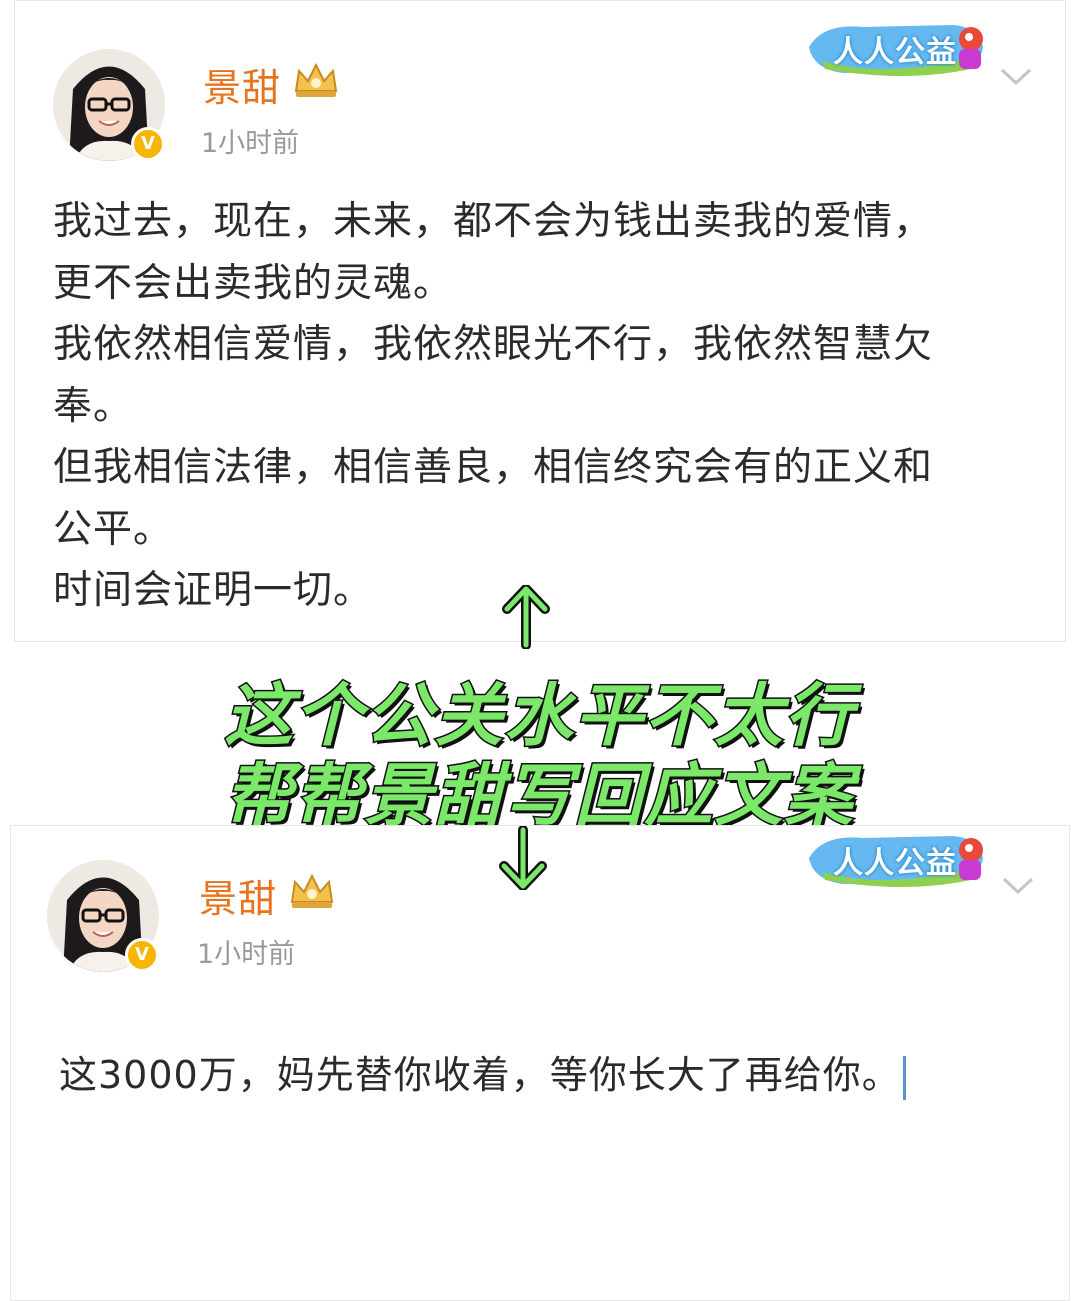 The image size is (1079, 1301). I want to click on post-body-editing: 这3000万，妈先替你收着，等你长大了再给你。, so click(482, 1072).